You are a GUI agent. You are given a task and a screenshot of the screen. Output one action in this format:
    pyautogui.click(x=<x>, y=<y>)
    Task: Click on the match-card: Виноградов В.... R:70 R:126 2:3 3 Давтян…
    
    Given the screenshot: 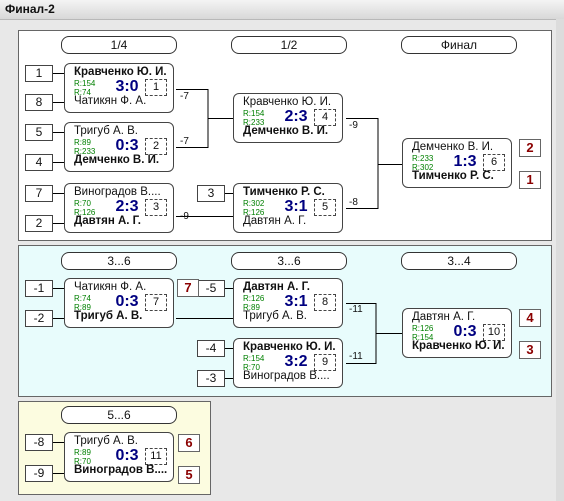 What is the action you would take?
    pyautogui.click(x=119, y=208)
    